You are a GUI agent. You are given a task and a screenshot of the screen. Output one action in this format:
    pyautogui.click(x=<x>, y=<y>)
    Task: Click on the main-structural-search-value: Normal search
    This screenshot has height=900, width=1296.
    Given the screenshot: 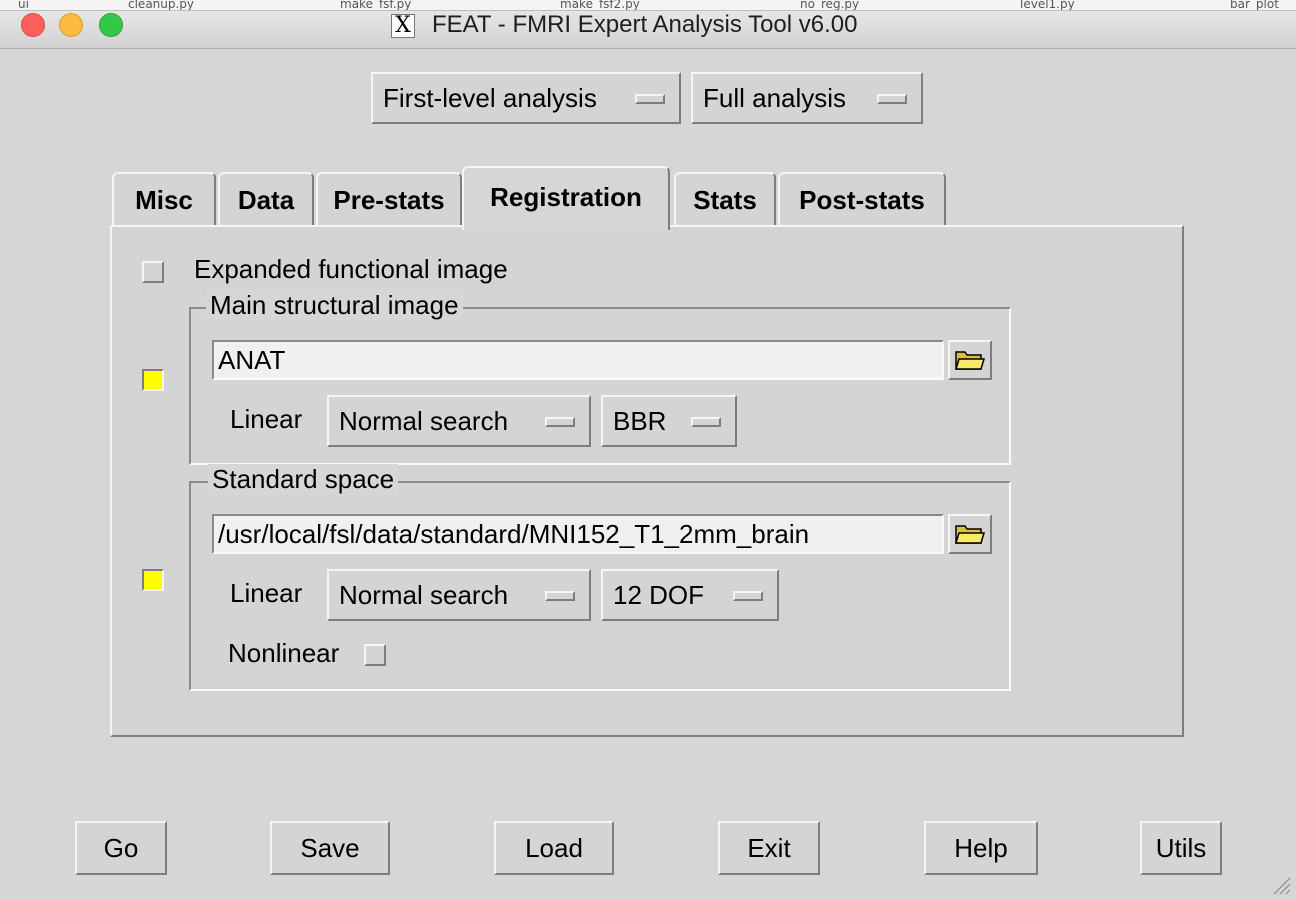 What is the action you would take?
    pyautogui.click(x=424, y=420)
    